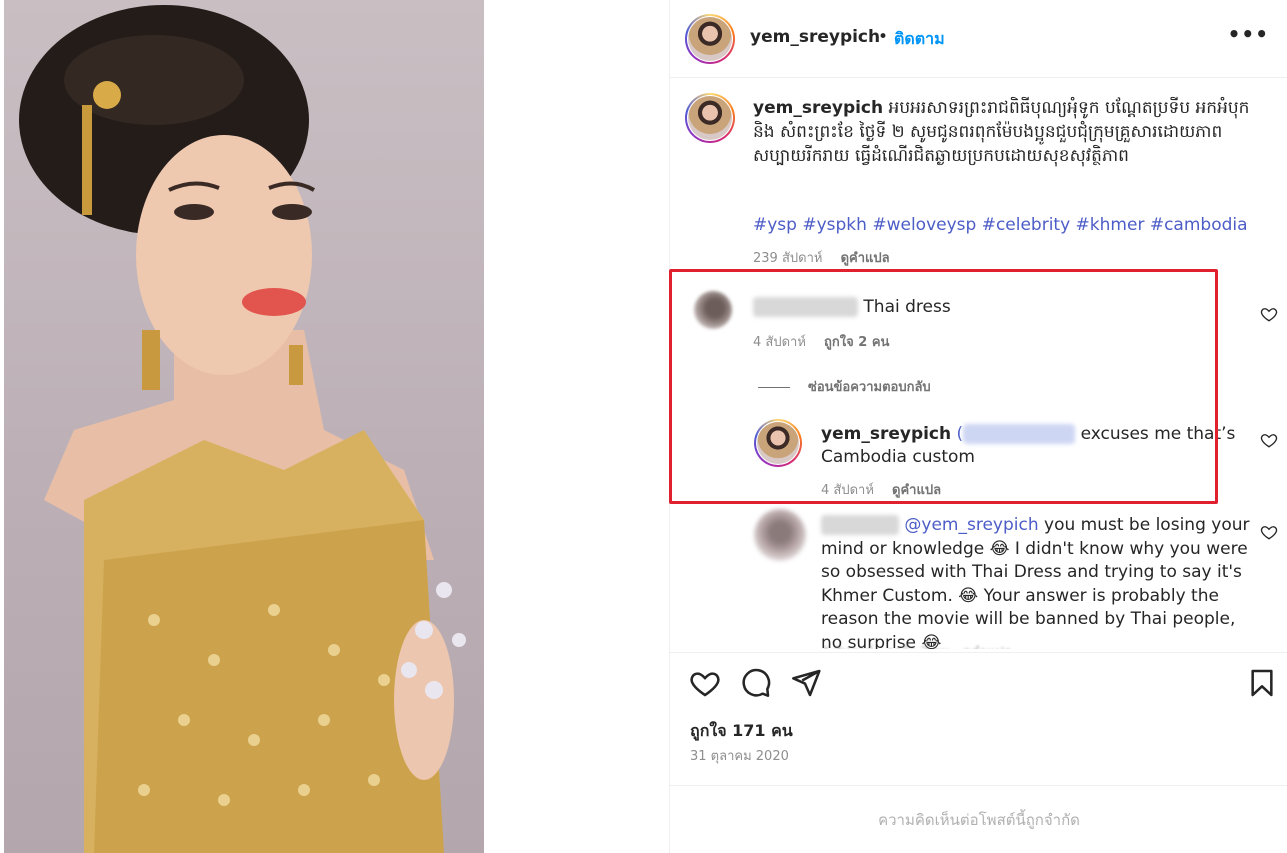 The height and width of the screenshot is (853, 1287). Describe the element at coordinates (865, 258) in the screenshot. I see `caption-translate-button: ดูคำแปล` at that location.